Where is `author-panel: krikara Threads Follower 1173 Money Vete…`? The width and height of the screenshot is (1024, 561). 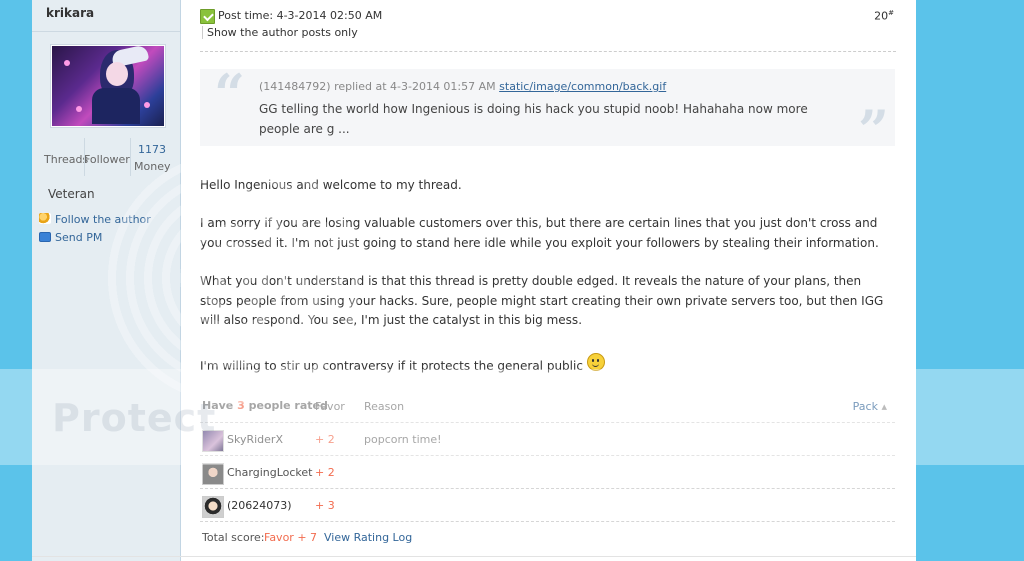 author-panel: krikara Threads Follower 1173 Money Vete… is located at coordinates (106, 280).